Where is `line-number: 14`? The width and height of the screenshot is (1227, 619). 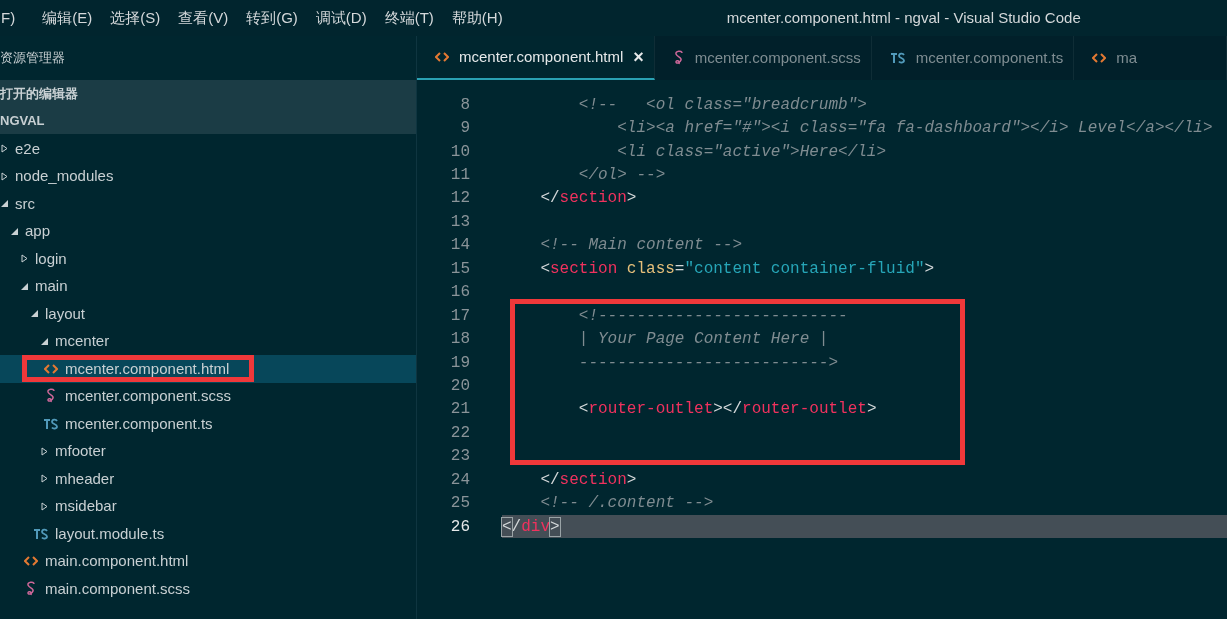 line-number: 14 is located at coordinates (459, 246).